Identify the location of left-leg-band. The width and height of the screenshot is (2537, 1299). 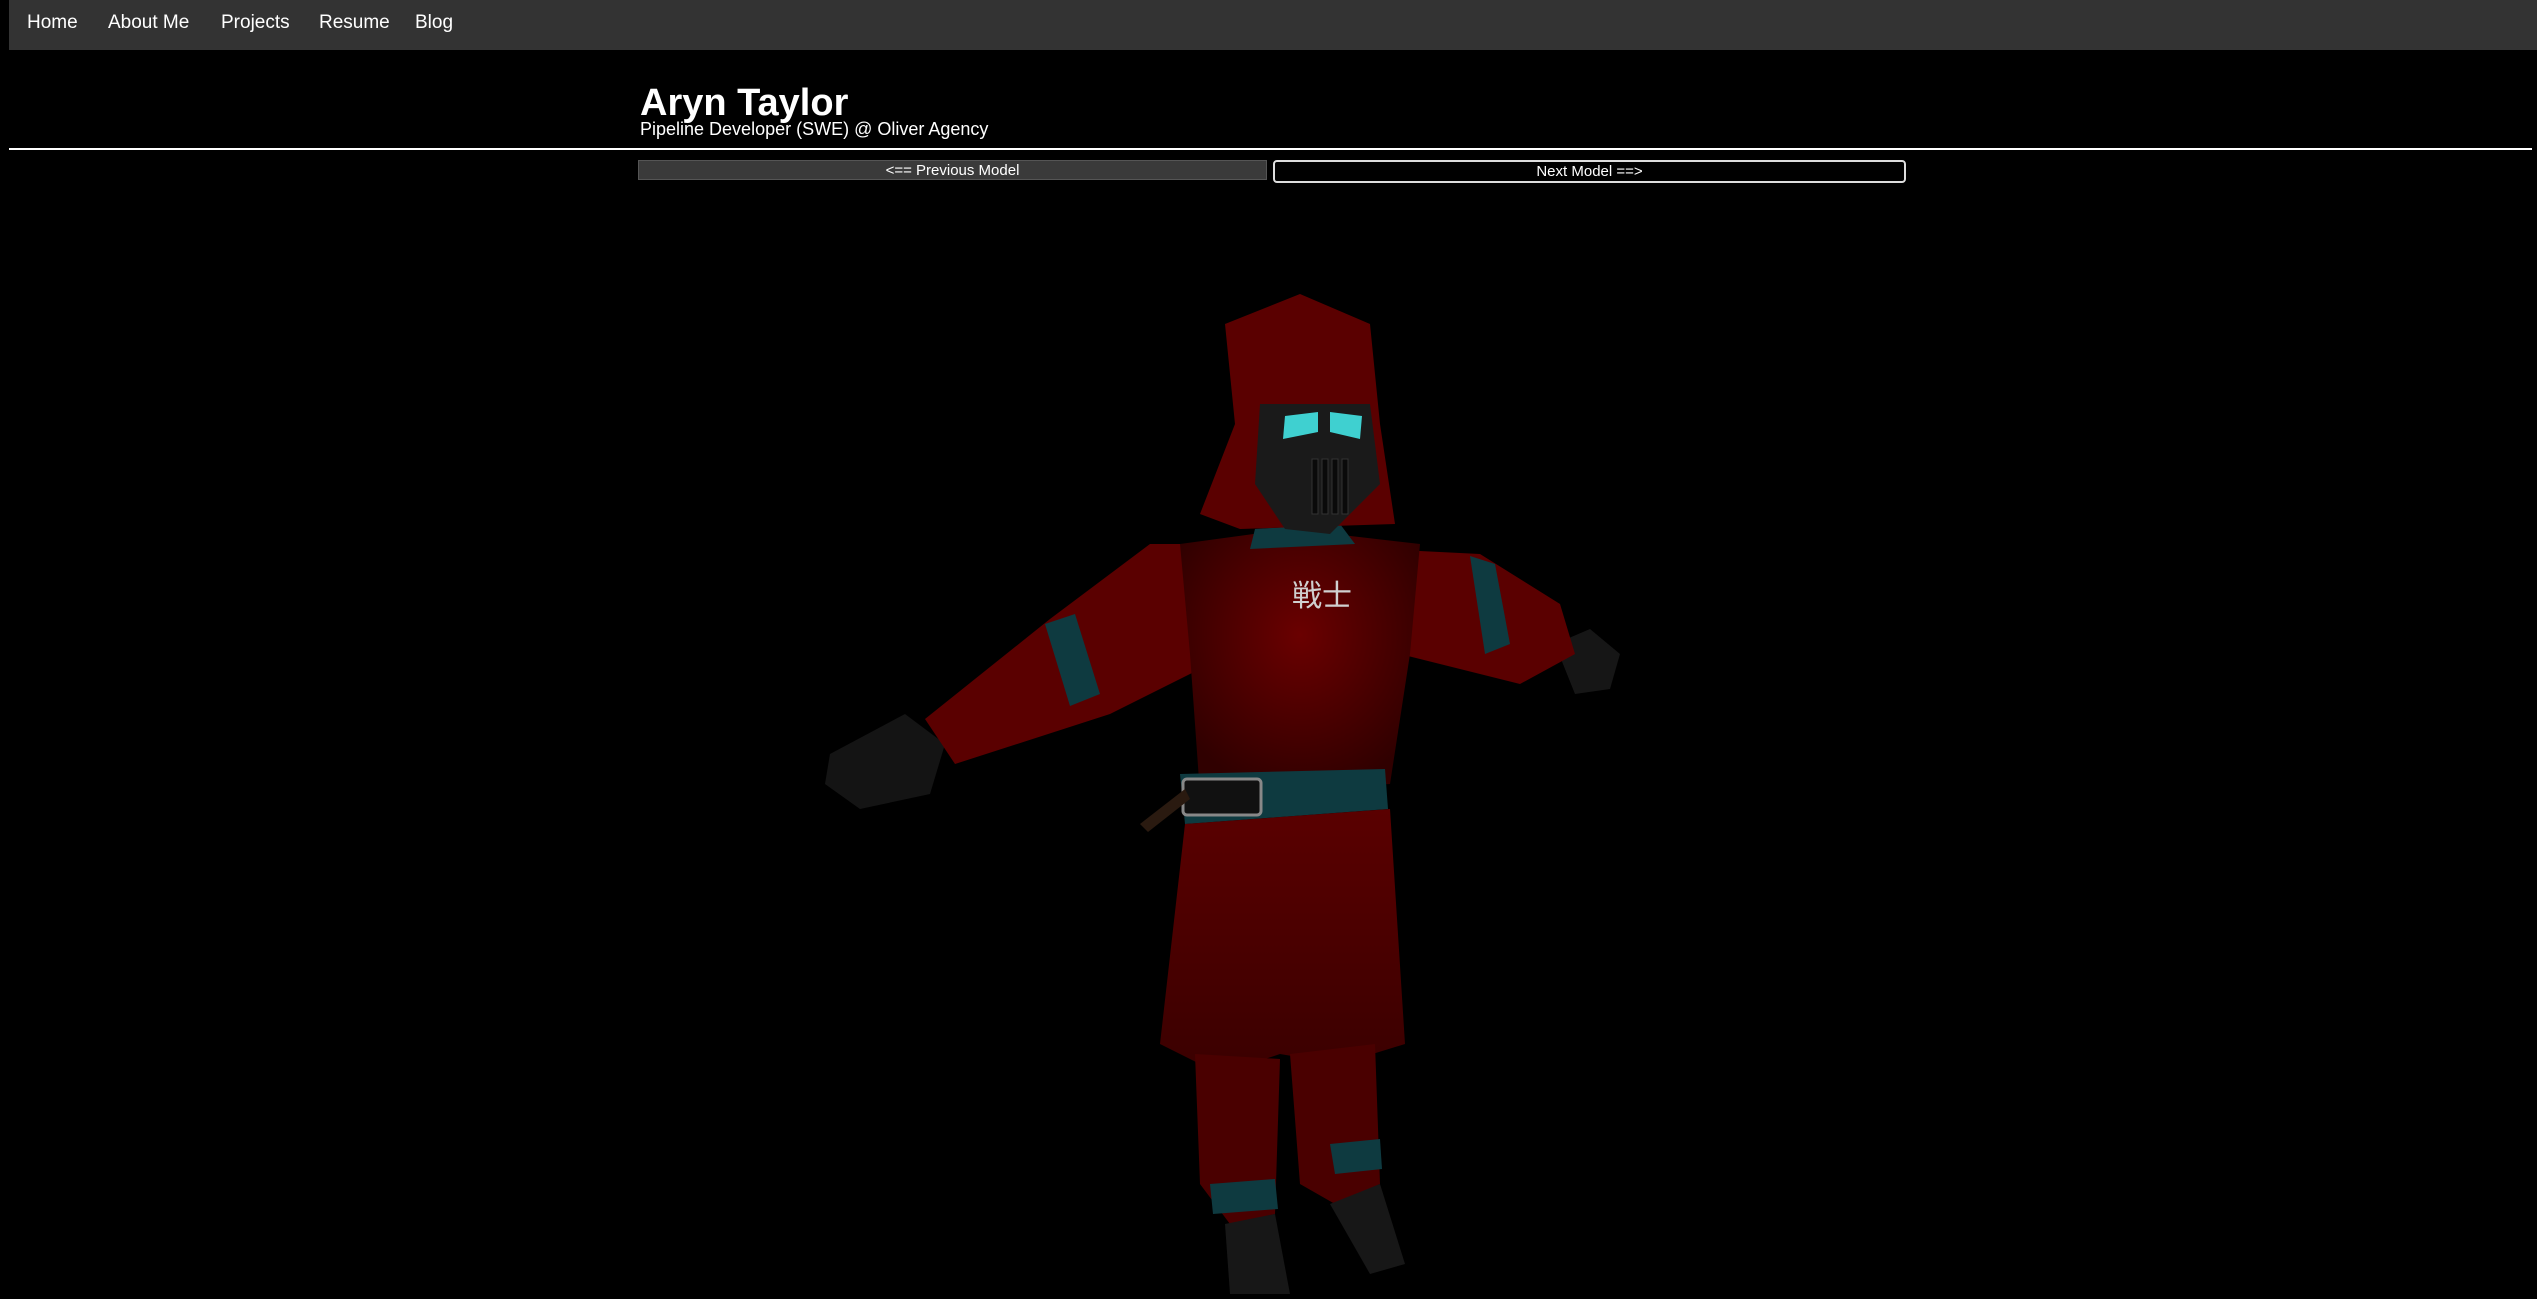
(1244, 1196).